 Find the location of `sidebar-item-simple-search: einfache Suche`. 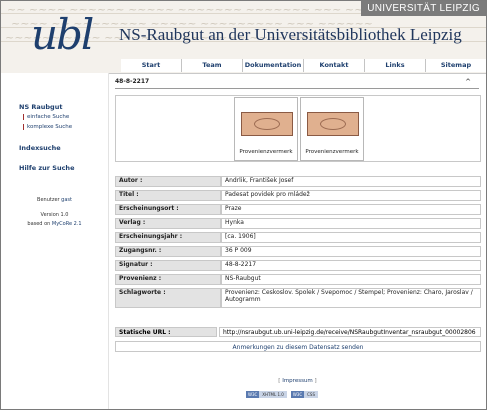

sidebar-item-simple-search: einfache Suche is located at coordinates (46, 117).